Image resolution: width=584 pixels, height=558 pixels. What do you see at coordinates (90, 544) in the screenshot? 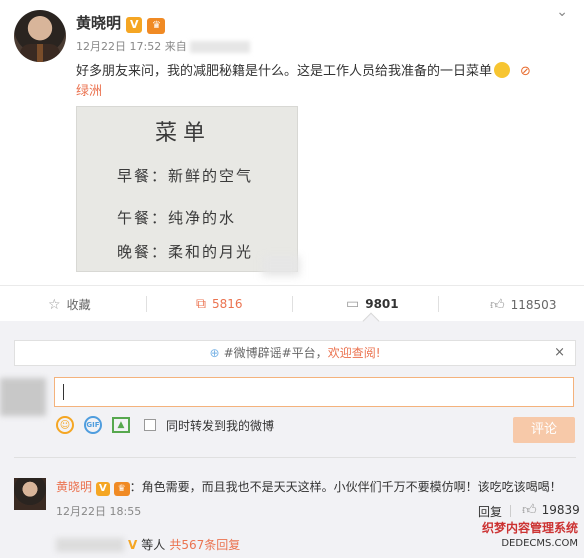
I see `blurred-names` at bounding box center [90, 544].